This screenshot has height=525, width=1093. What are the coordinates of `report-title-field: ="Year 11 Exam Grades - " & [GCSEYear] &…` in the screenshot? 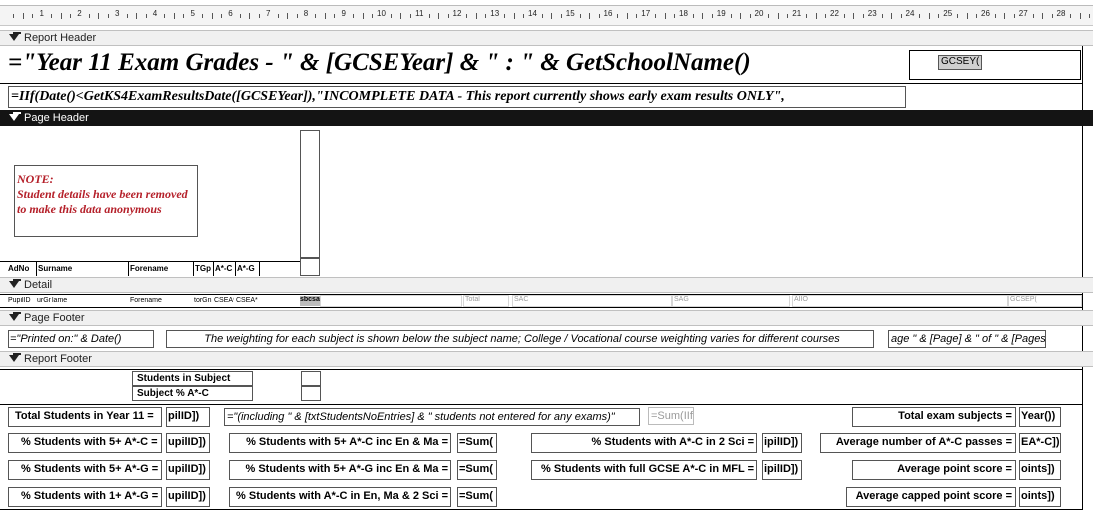 It's located at (453, 65).